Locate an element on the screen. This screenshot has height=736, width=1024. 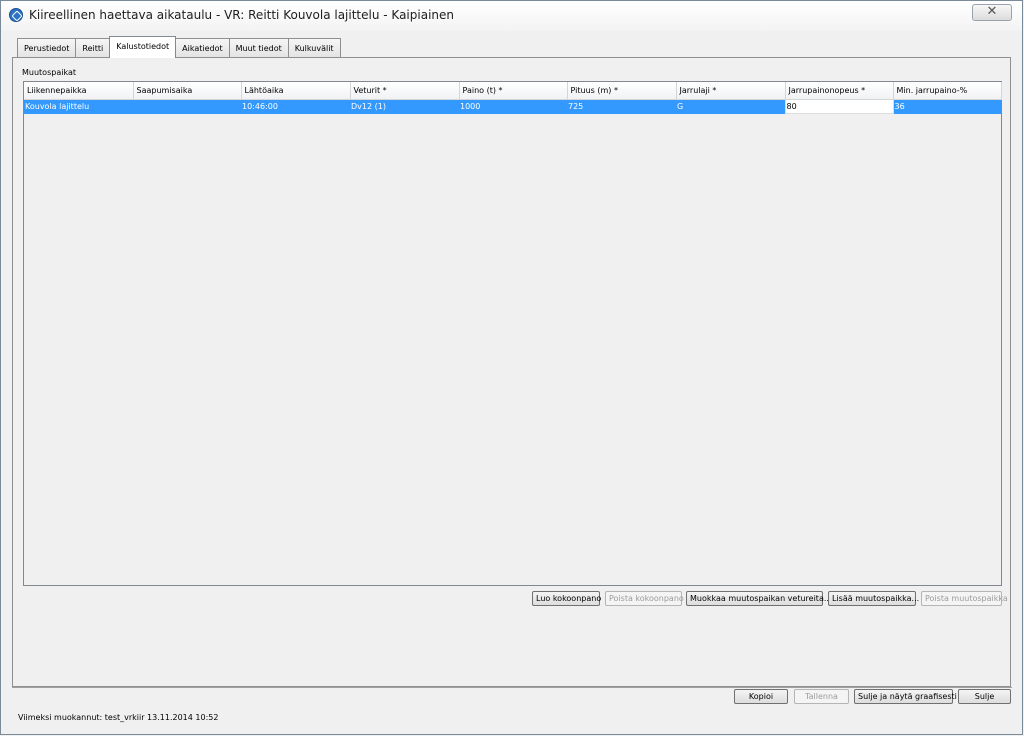
table-cell-editor: 80 is located at coordinates (839, 106).